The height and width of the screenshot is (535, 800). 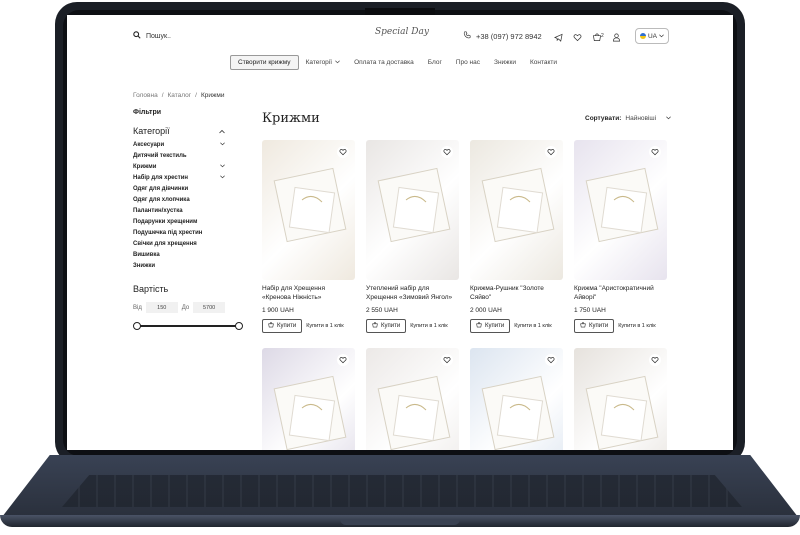 I want to click on telegram-icon, so click(x=558, y=38).